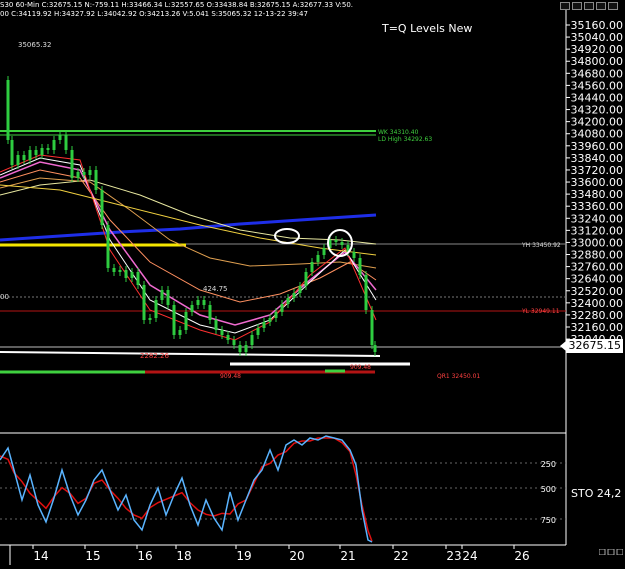  What do you see at coordinates (597, 85) in the screenshot?
I see `price-axis-label: 34560.00` at bounding box center [597, 85].